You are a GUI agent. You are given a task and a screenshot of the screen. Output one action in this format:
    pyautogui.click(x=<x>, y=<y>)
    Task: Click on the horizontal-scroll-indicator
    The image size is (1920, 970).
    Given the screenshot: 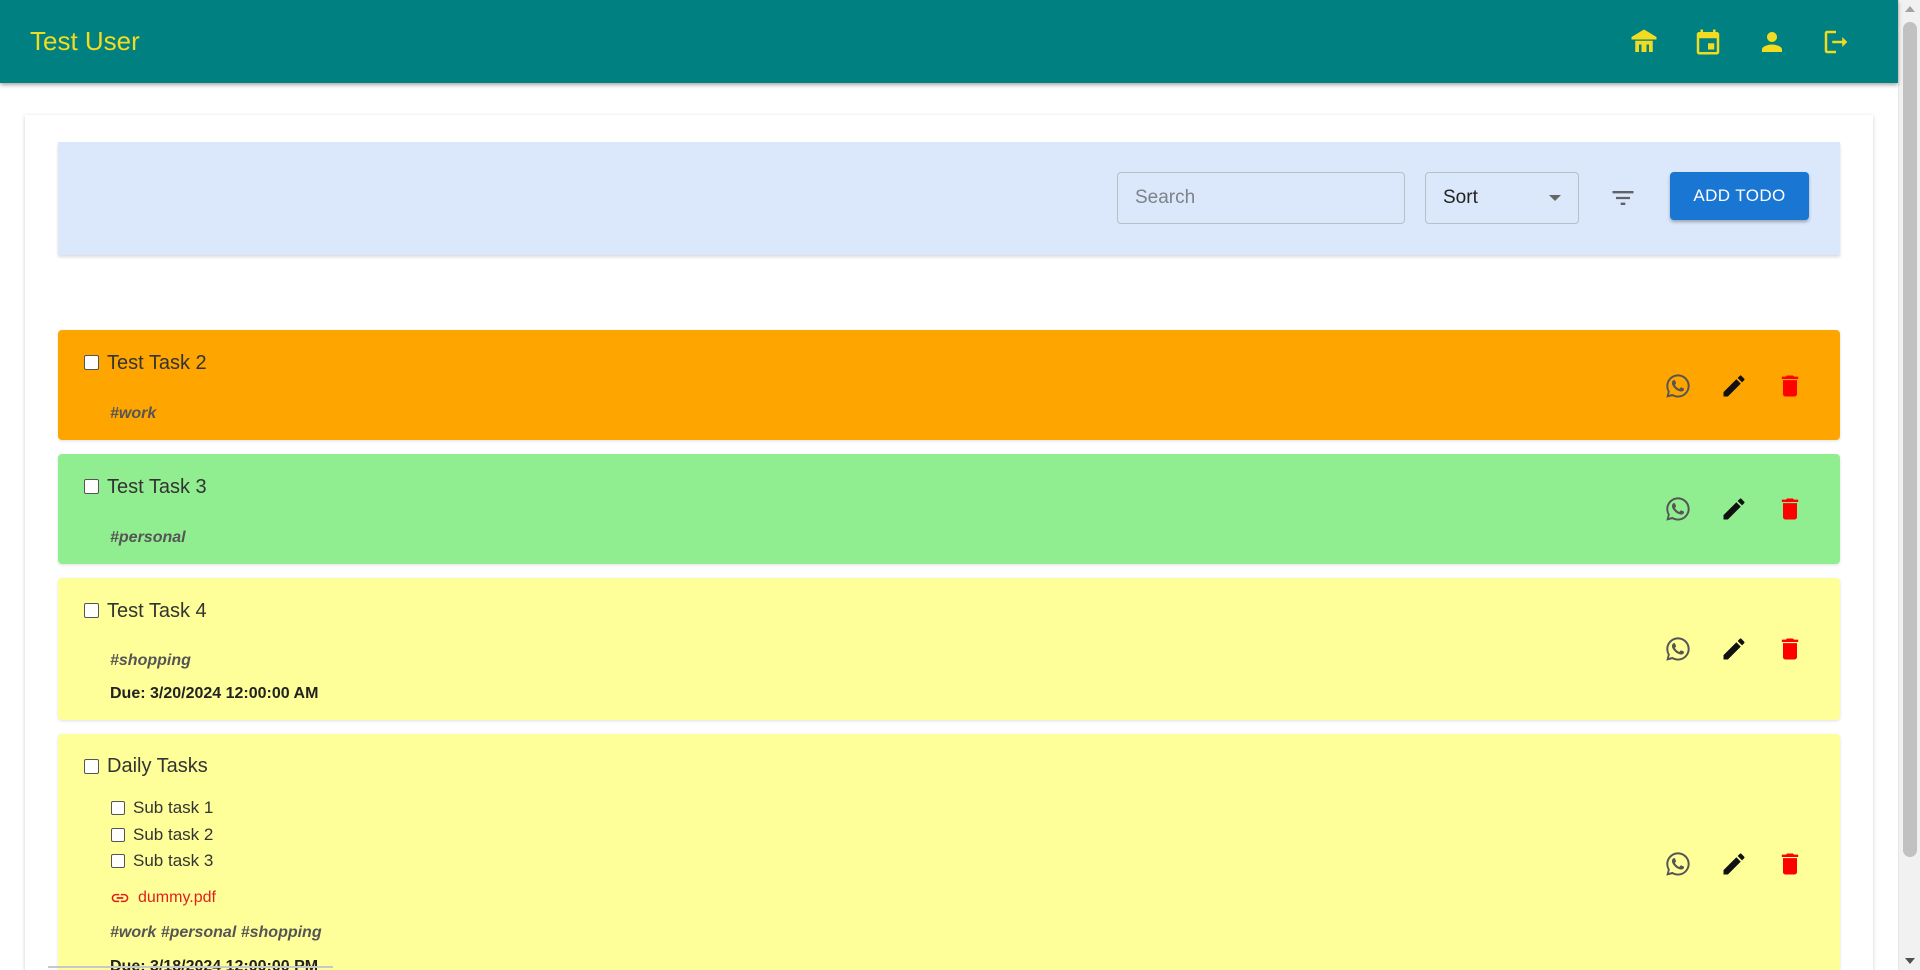 What is the action you would take?
    pyautogui.click(x=190, y=967)
    